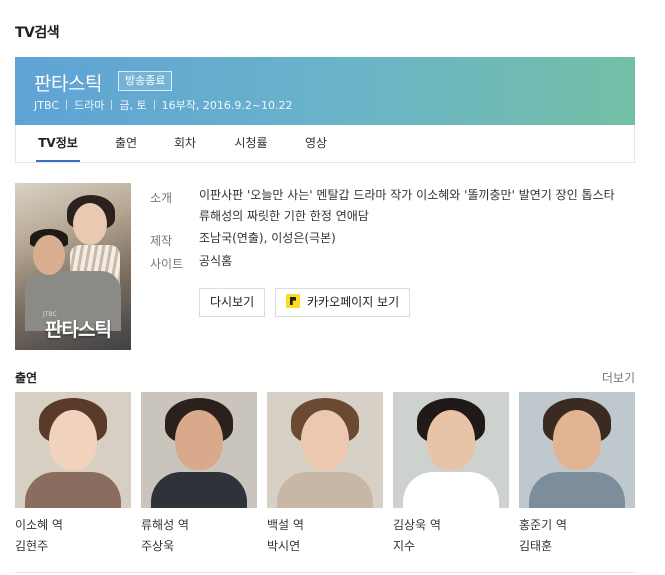 This screenshot has width=665, height=575. I want to click on cast-role: 류해성 역, so click(165, 525).